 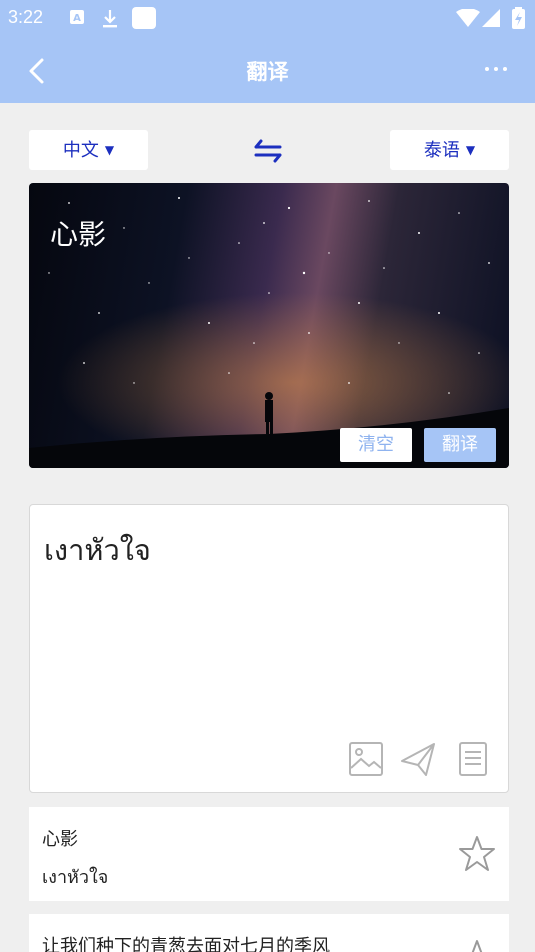 I want to click on target-language-label: 泰语, so click(x=441, y=150).